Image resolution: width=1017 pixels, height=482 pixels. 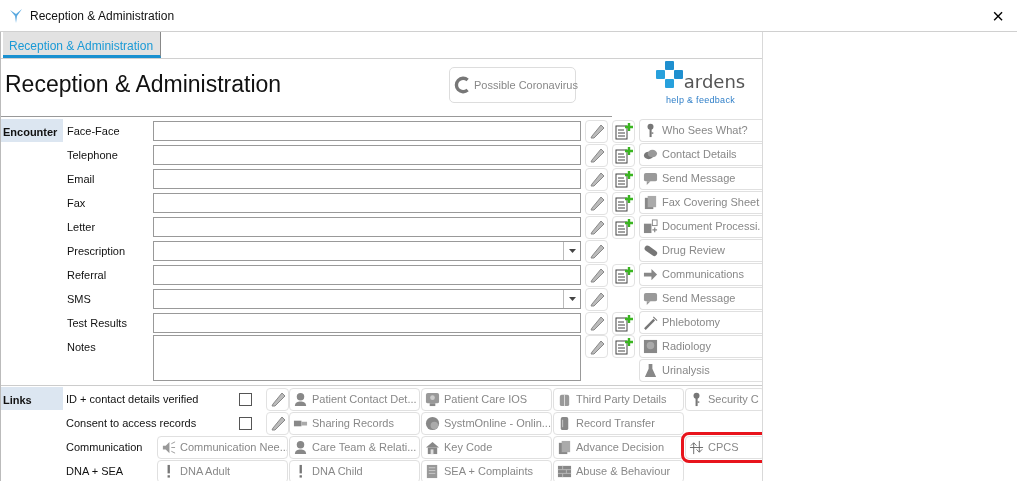 I want to click on link-button: Security C, so click(x=723, y=399).